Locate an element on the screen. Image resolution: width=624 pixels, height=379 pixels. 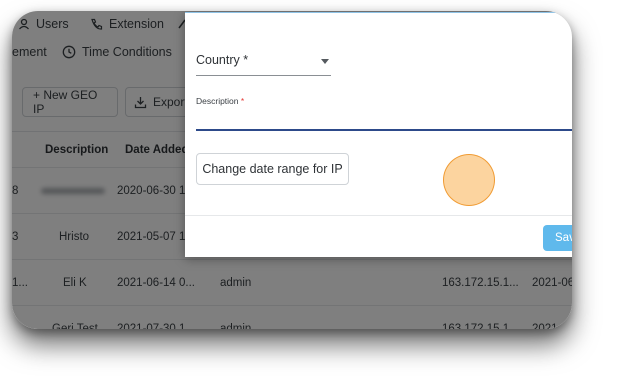
description-input is located at coordinates (384, 119).